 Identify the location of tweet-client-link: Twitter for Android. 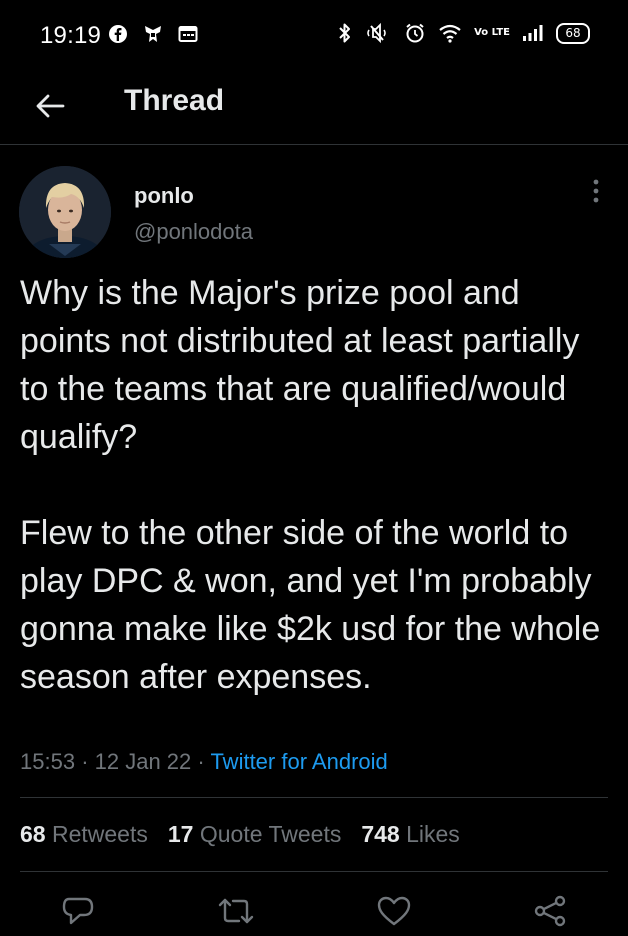
(298, 761).